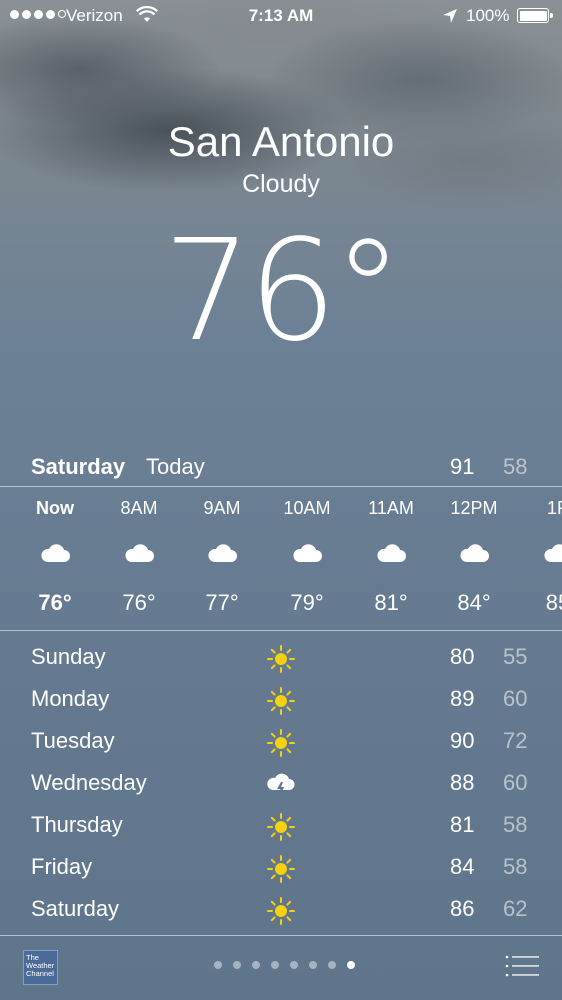  What do you see at coordinates (554, 508) in the screenshot?
I see `hour-label: 1P` at bounding box center [554, 508].